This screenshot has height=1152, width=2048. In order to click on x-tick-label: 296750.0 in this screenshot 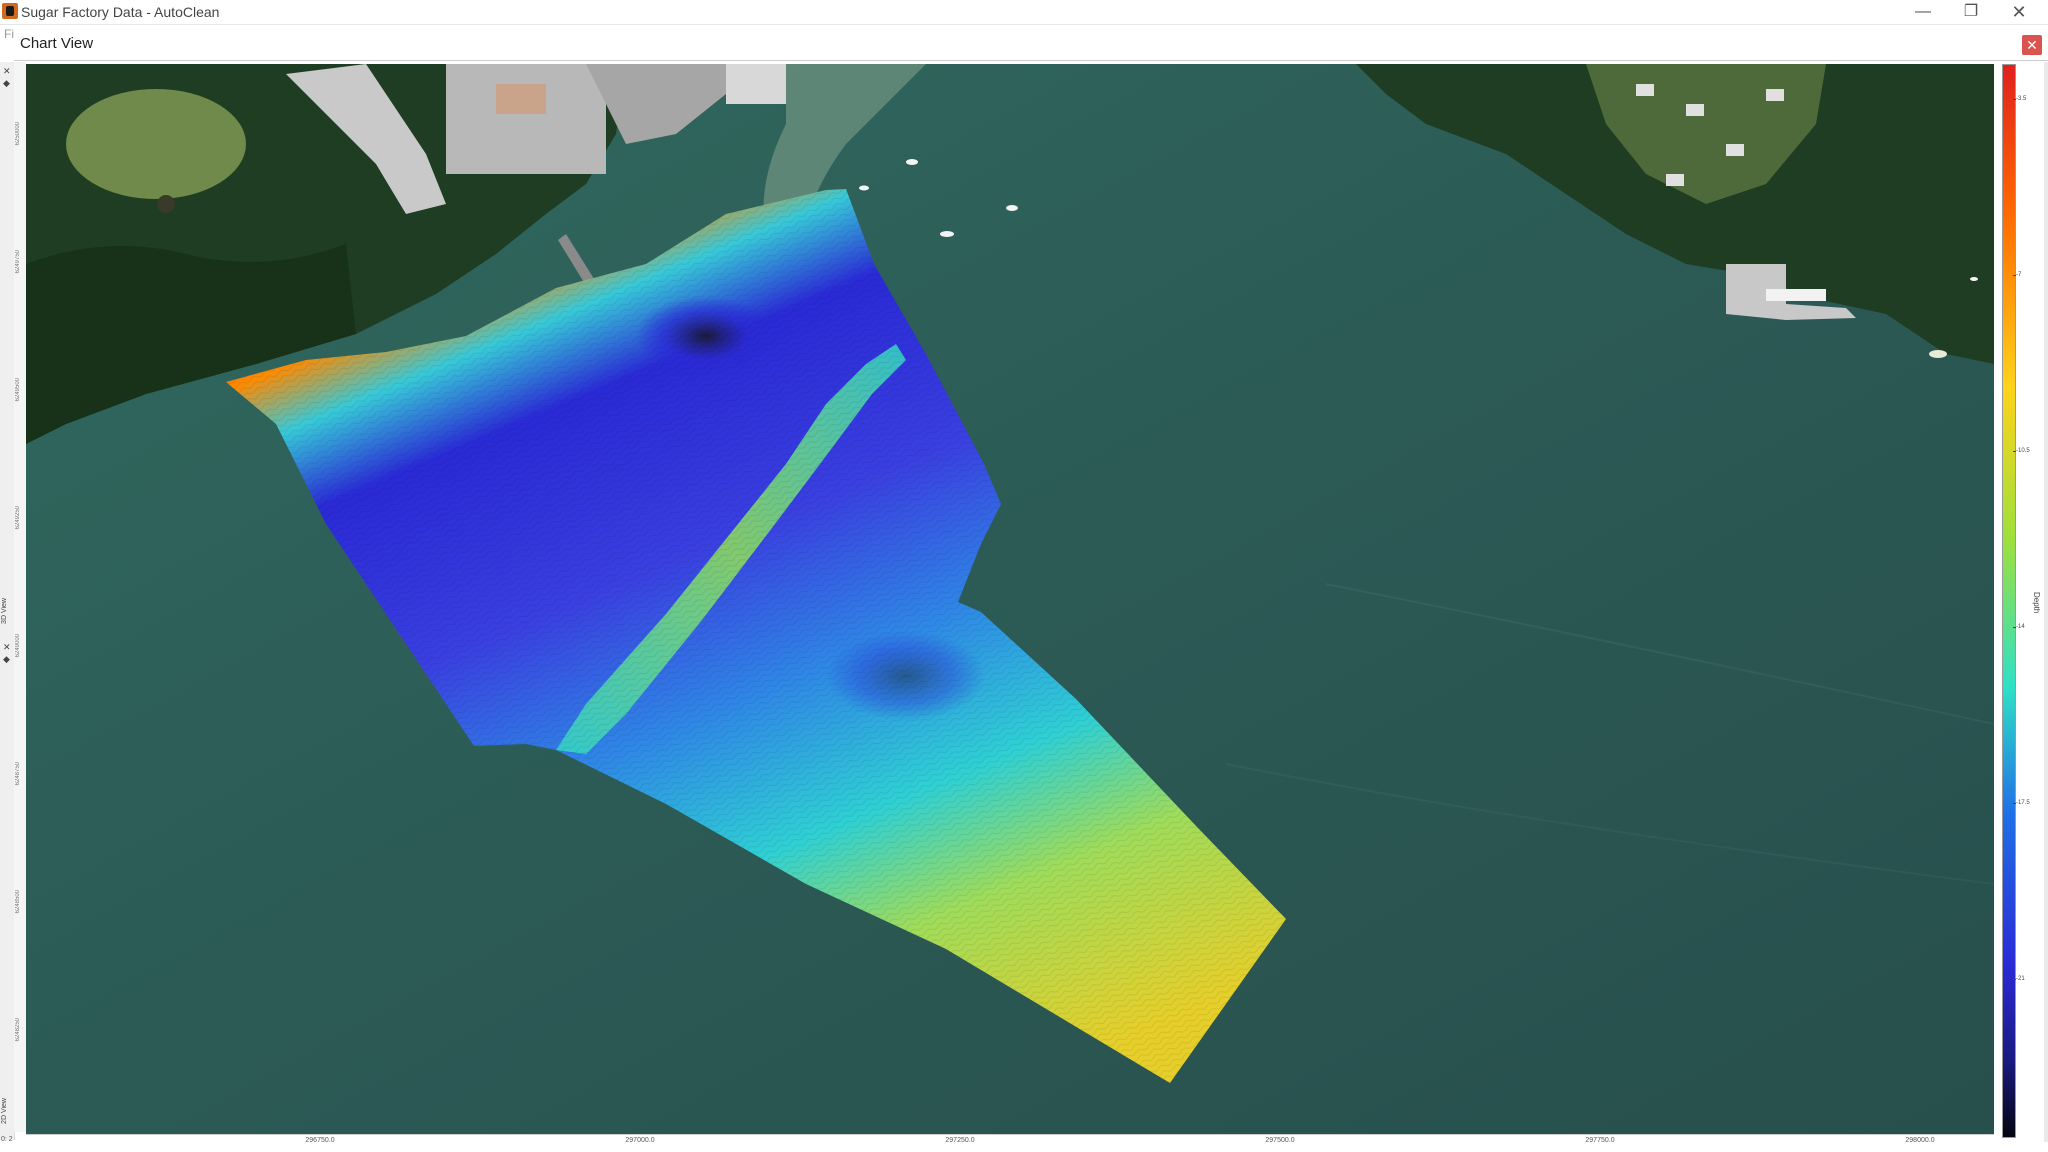, I will do `click(320, 1140)`.